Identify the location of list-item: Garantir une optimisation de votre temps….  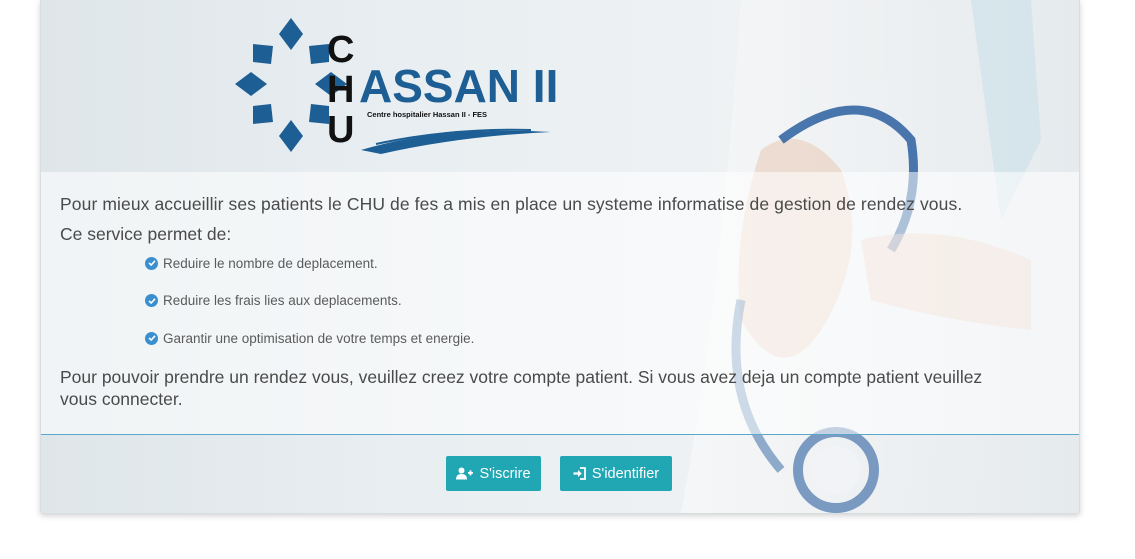
(309, 338).